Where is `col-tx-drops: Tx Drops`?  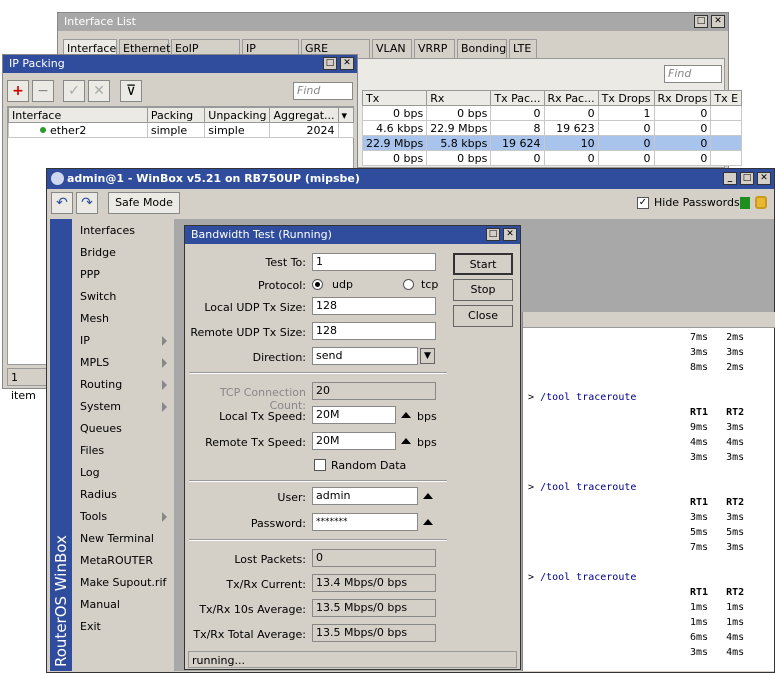 col-tx-drops: Tx Drops is located at coordinates (626, 98).